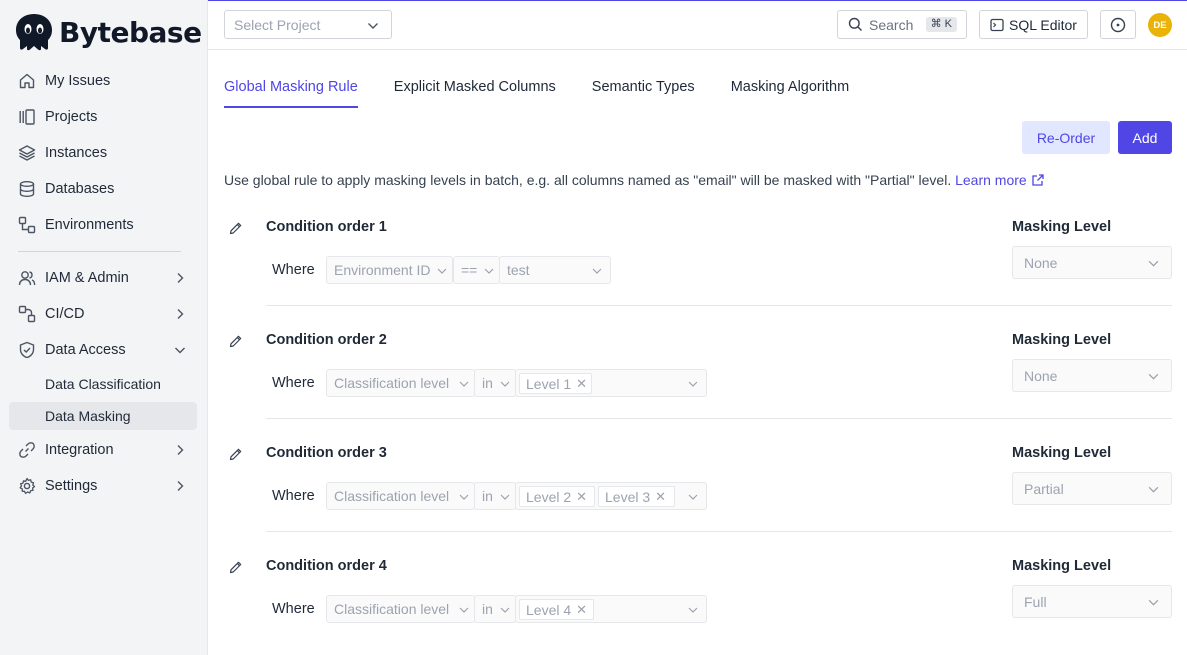 The image size is (1187, 655). Describe the element at coordinates (65, 314) in the screenshot. I see `sidebar-item-label: CI/CD` at that location.